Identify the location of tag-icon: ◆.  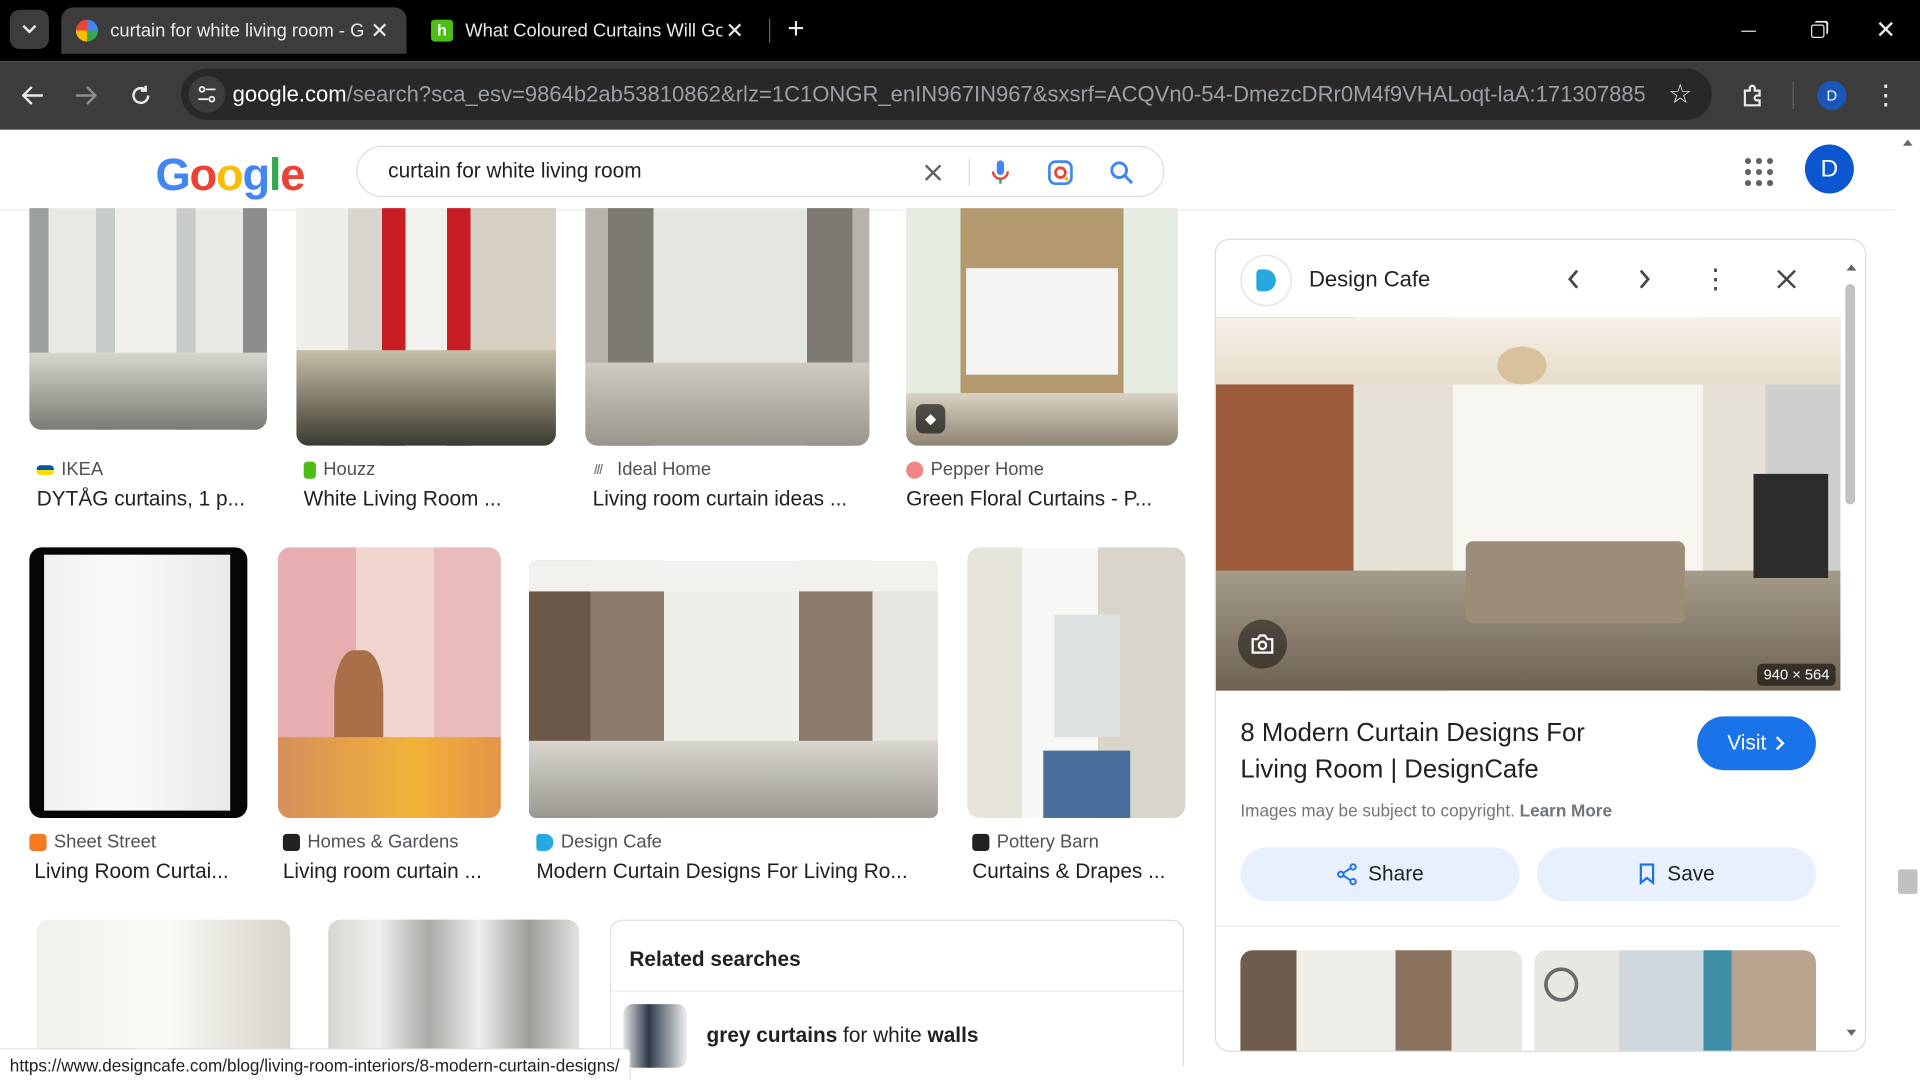
(930, 419).